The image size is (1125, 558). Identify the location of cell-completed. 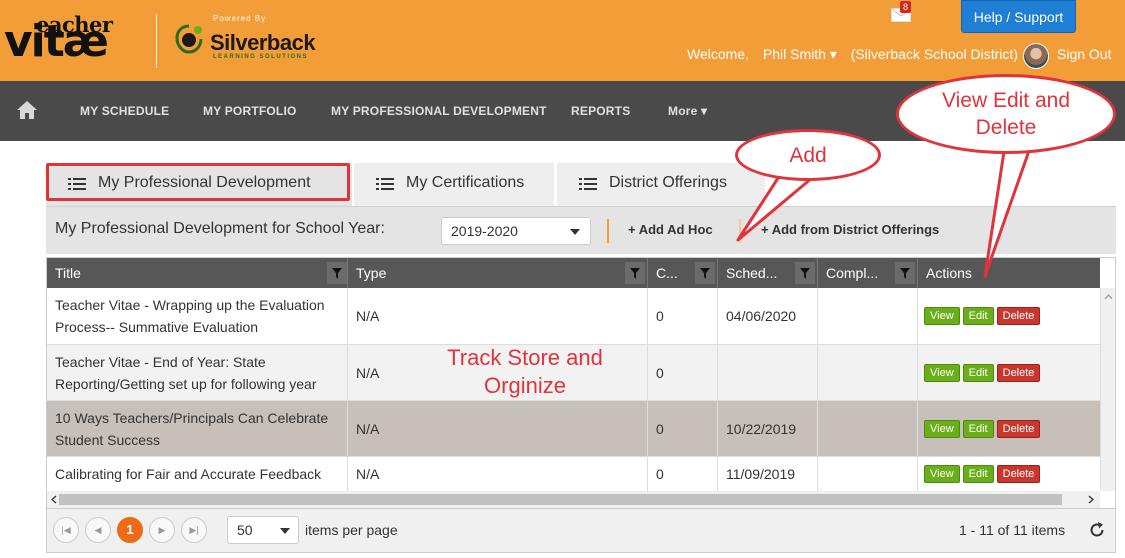
(868, 372).